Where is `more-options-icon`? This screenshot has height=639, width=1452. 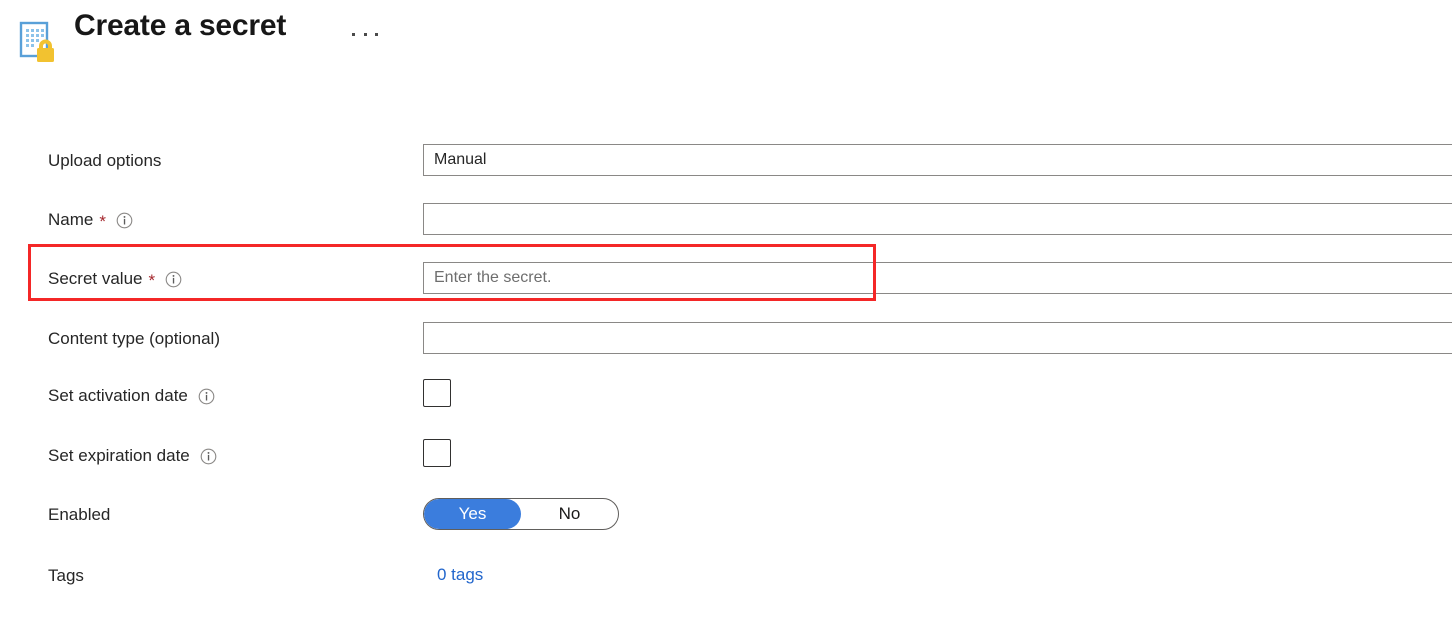
more-options-icon is located at coordinates (365, 34).